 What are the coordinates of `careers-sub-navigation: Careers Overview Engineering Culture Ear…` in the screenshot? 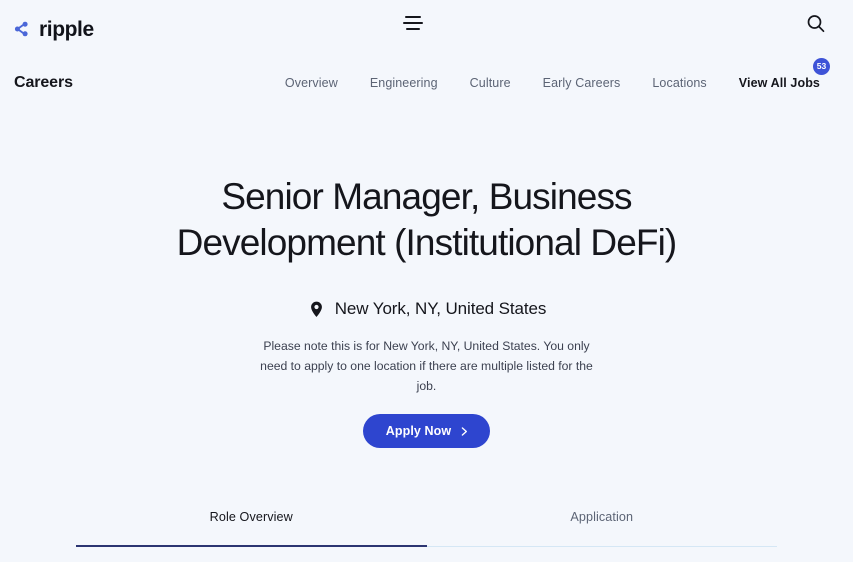 It's located at (426, 83).